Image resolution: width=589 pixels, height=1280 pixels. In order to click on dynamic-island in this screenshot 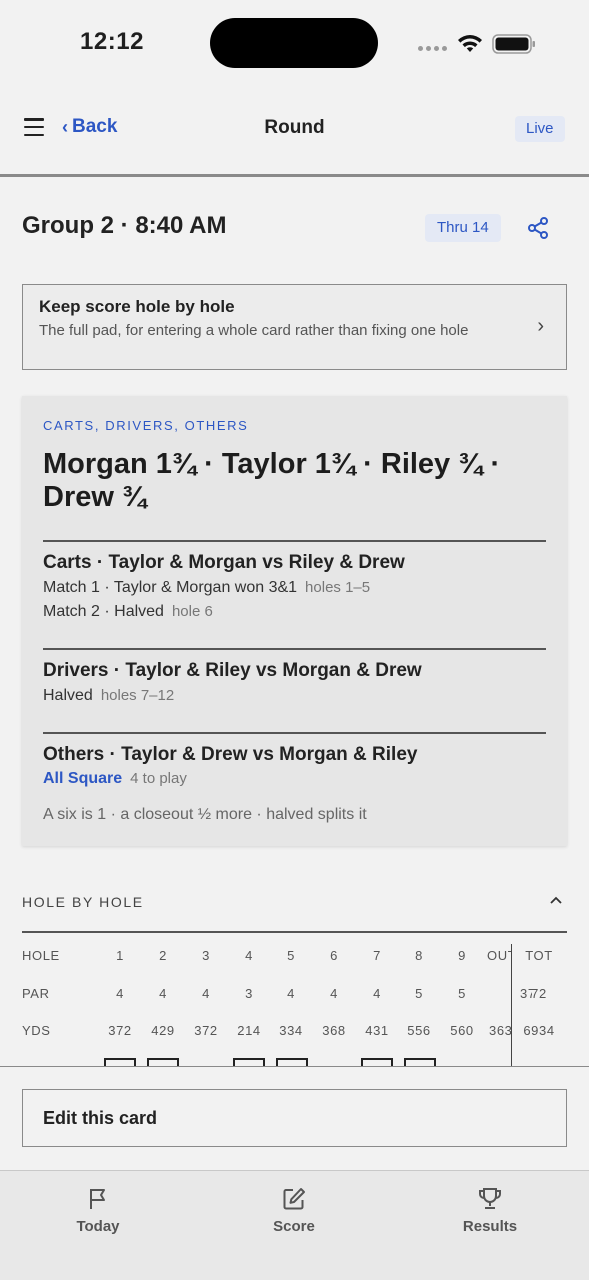, I will do `click(294, 43)`.